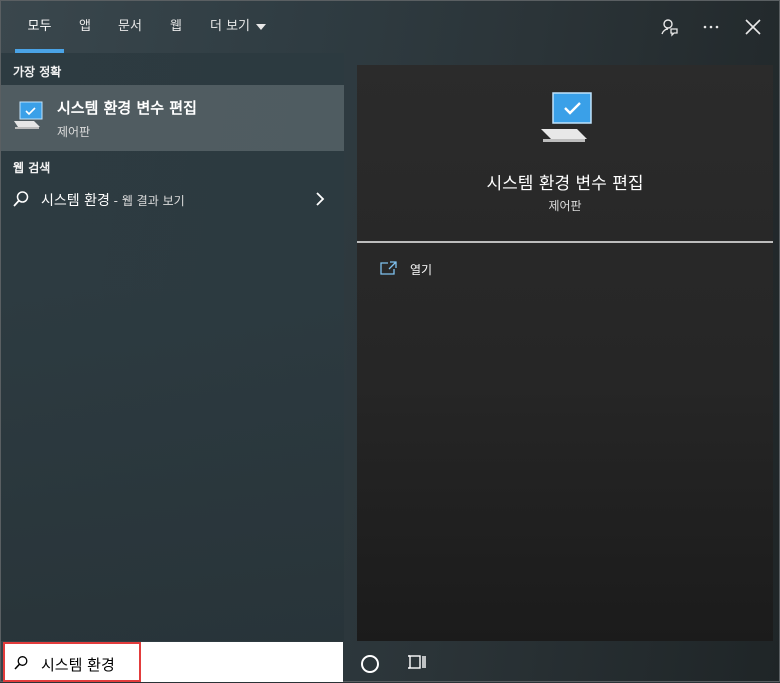 Image resolution: width=780 pixels, height=683 pixels. I want to click on best-match-header: 가장 정확, so click(37, 72).